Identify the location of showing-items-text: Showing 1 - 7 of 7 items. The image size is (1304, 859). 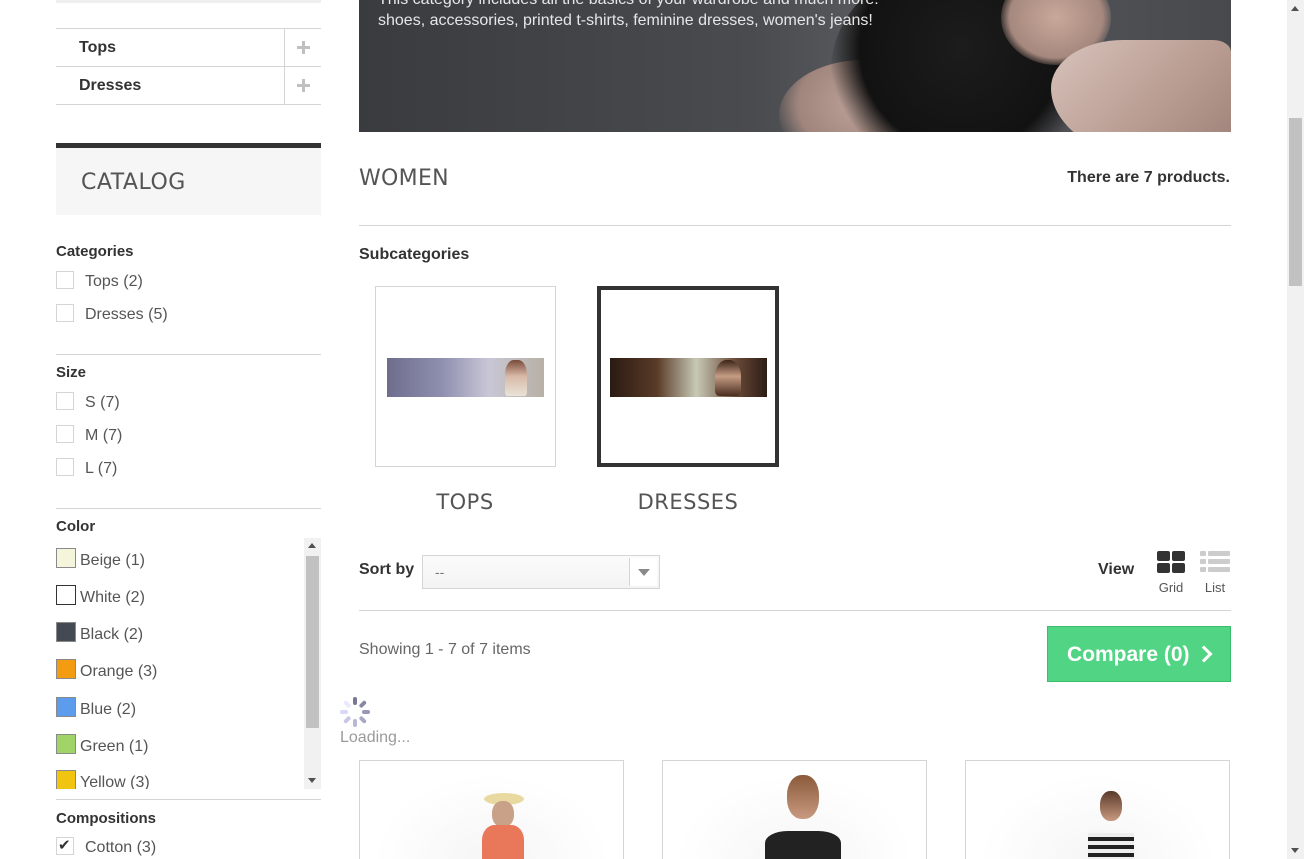
(445, 649).